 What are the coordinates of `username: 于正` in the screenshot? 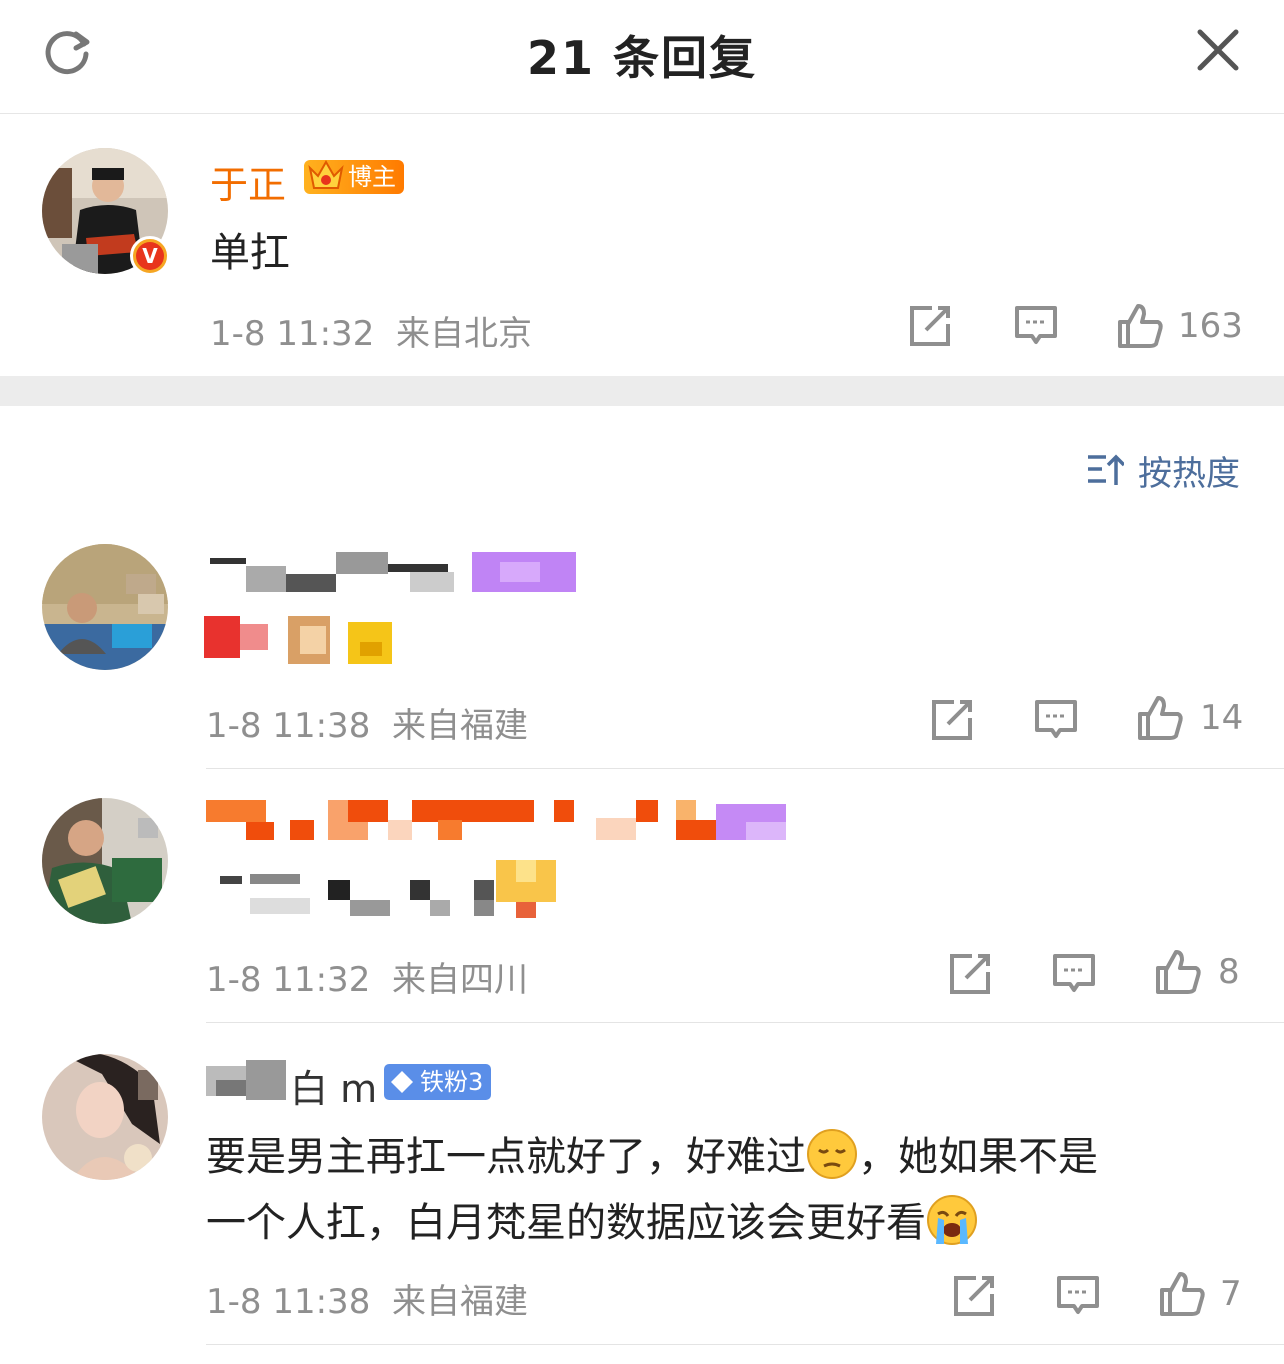 It's located at (248, 181).